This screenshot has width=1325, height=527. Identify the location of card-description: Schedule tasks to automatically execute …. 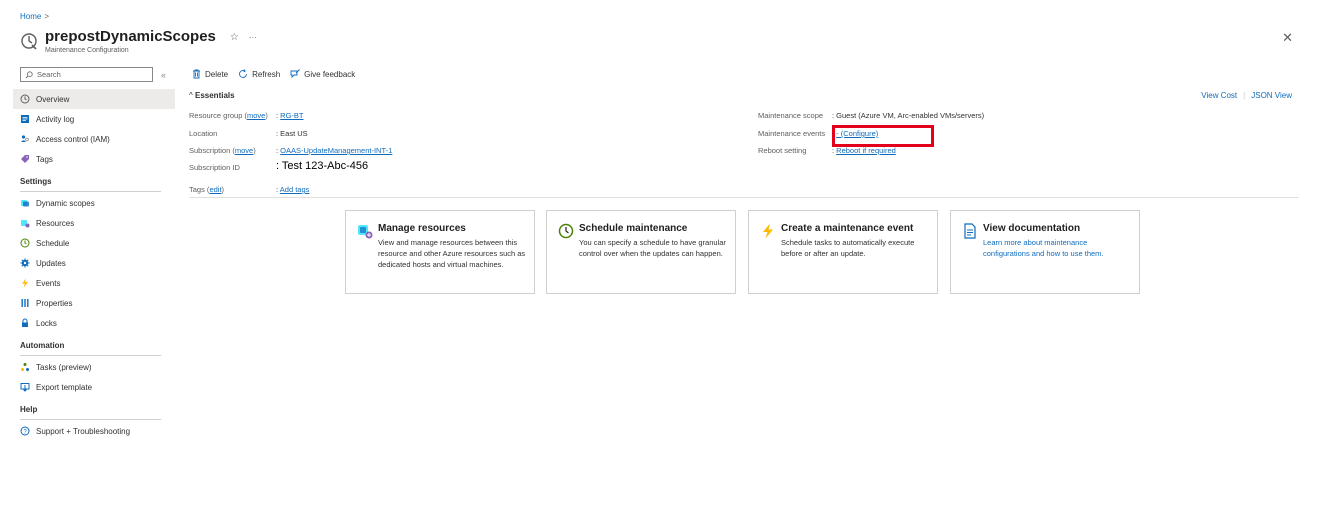
(848, 248).